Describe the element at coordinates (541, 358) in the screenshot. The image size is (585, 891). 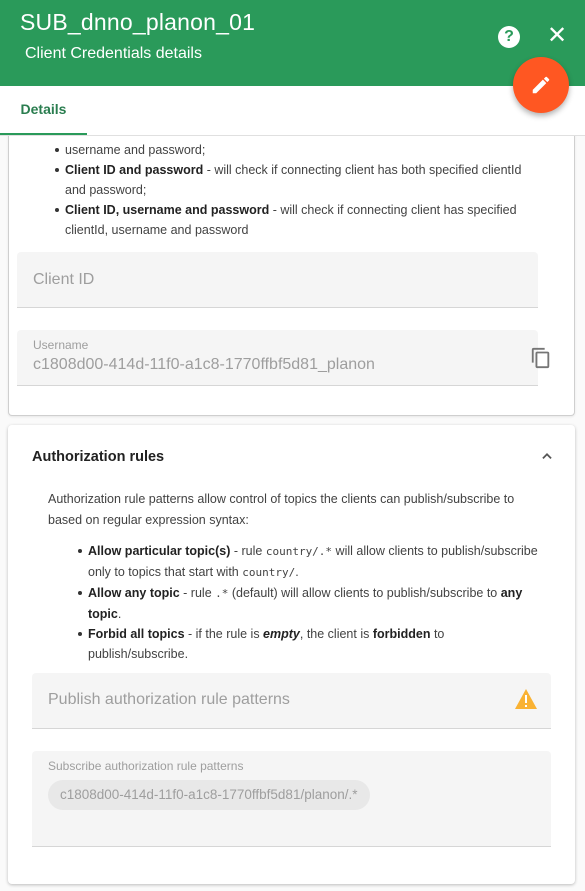
I see `copy-icon` at that location.